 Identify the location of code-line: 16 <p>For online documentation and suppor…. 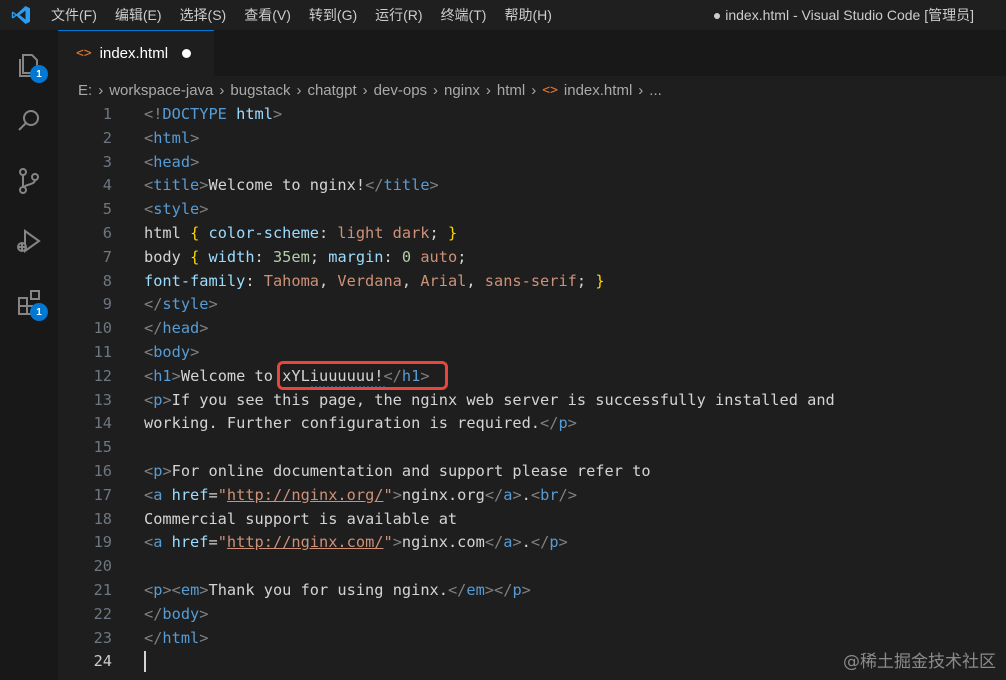
(528, 472).